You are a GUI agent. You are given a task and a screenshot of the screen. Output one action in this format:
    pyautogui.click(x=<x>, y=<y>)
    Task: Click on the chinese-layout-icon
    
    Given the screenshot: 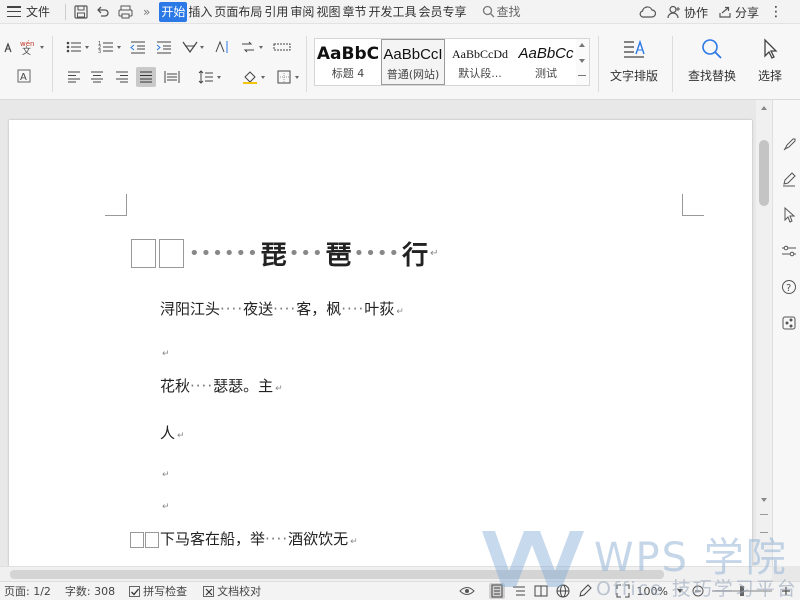 What is the action you would take?
    pyautogui.click(x=190, y=47)
    